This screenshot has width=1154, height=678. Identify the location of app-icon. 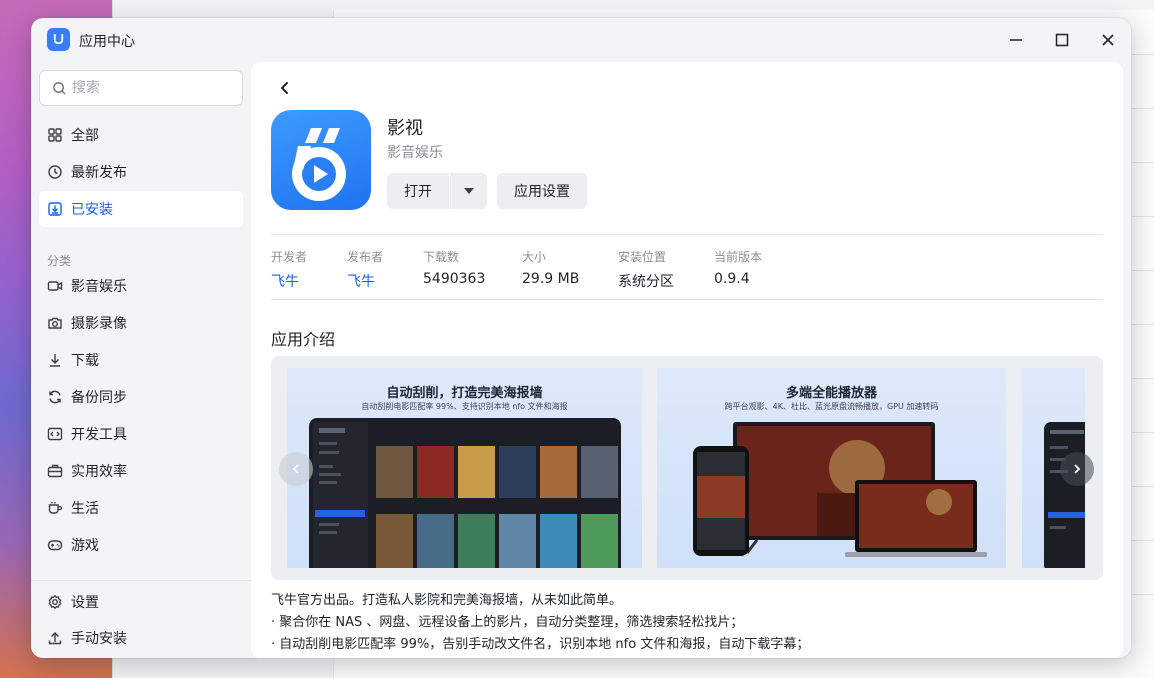
(321, 160).